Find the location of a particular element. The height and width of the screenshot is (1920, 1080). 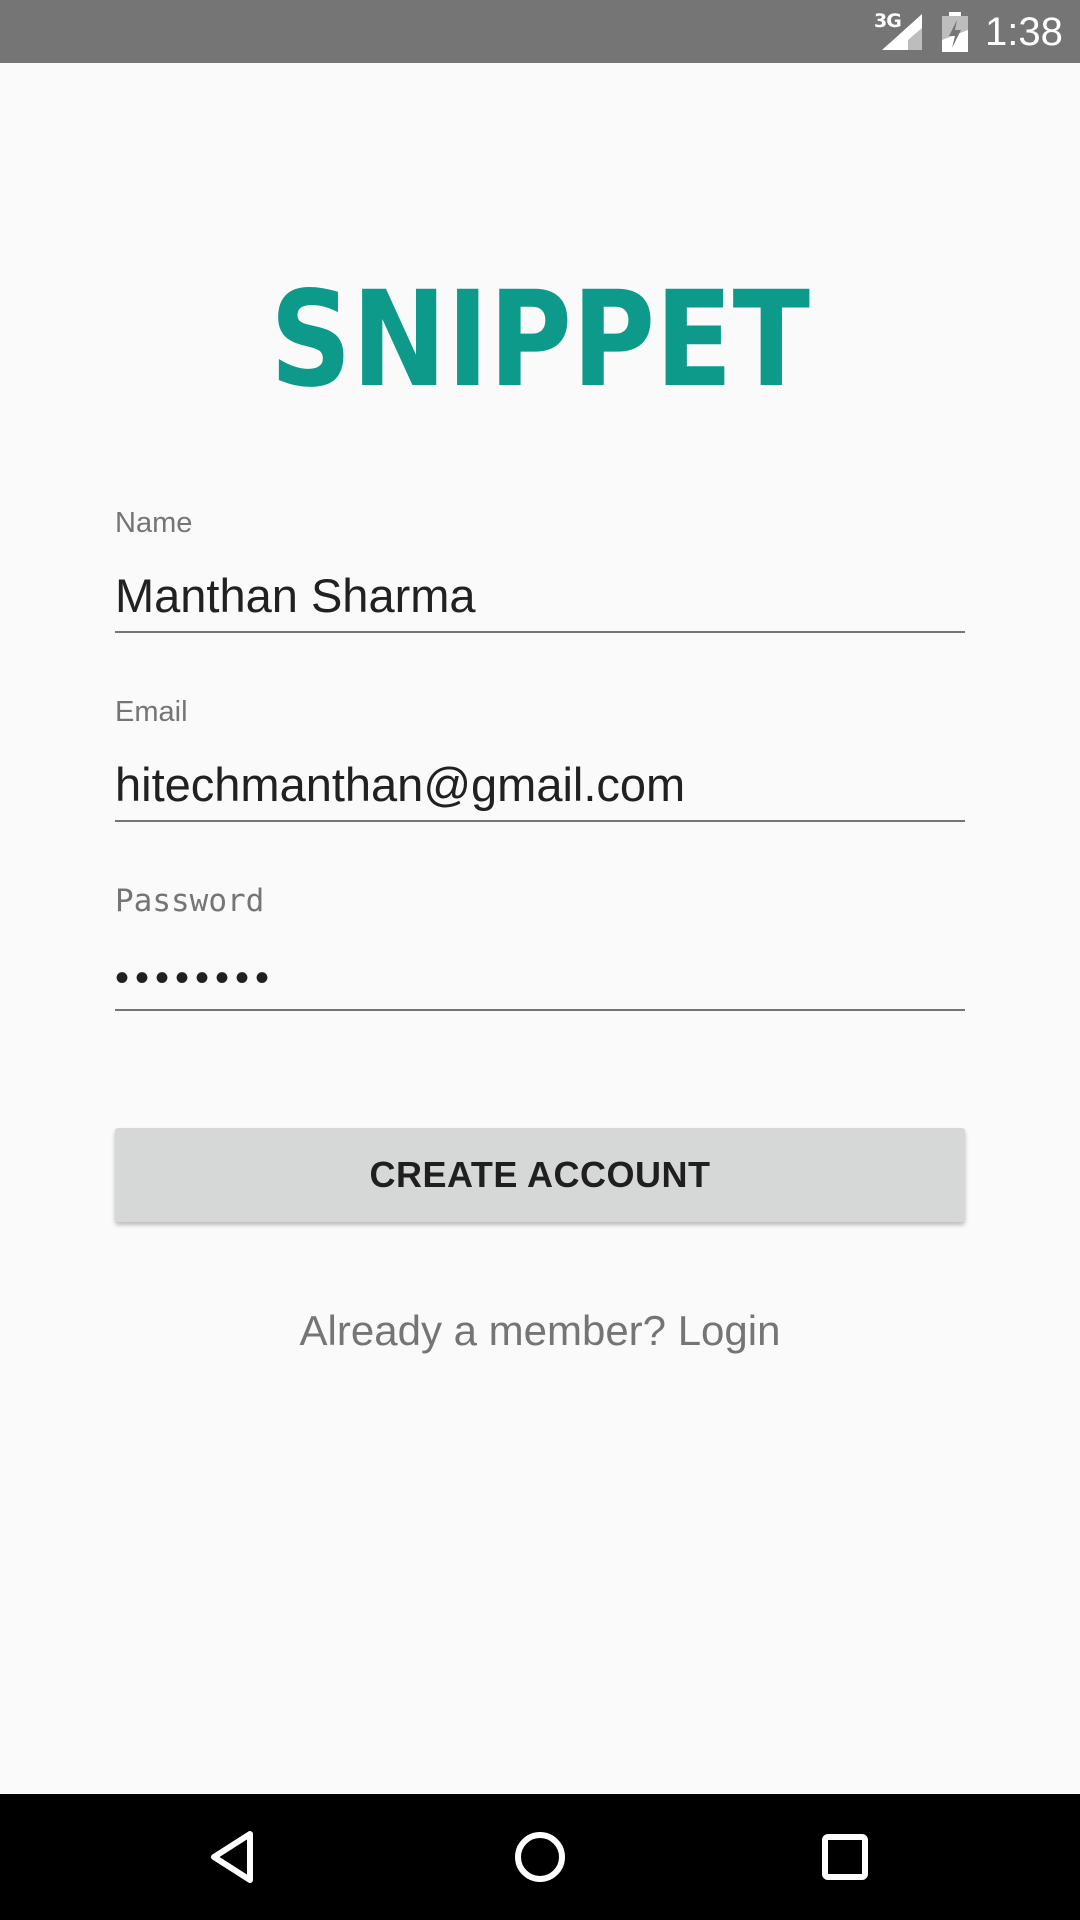

email-field: Email hitechmanthan@gmail.com is located at coordinates (540, 760).